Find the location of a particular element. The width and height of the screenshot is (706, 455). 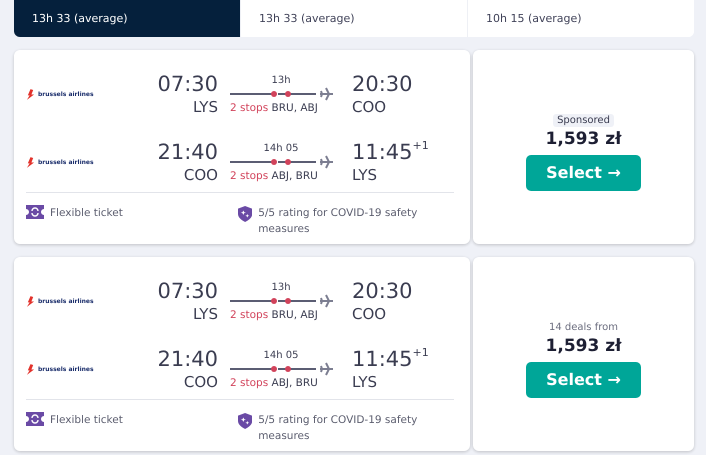

sort-tab: 13h 33 (average) is located at coordinates (127, 18).